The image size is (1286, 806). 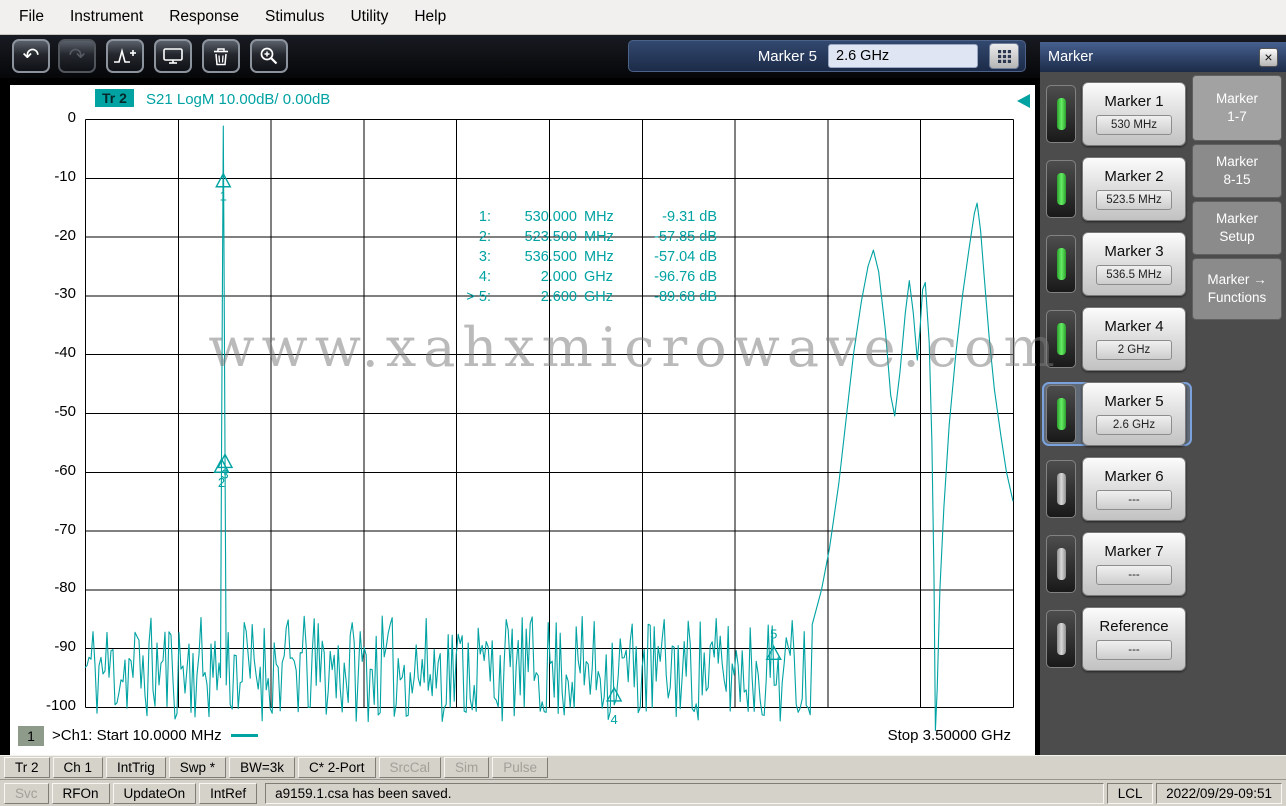 I want to click on marker-button-value: 536.5 MHz, so click(x=1134, y=275).